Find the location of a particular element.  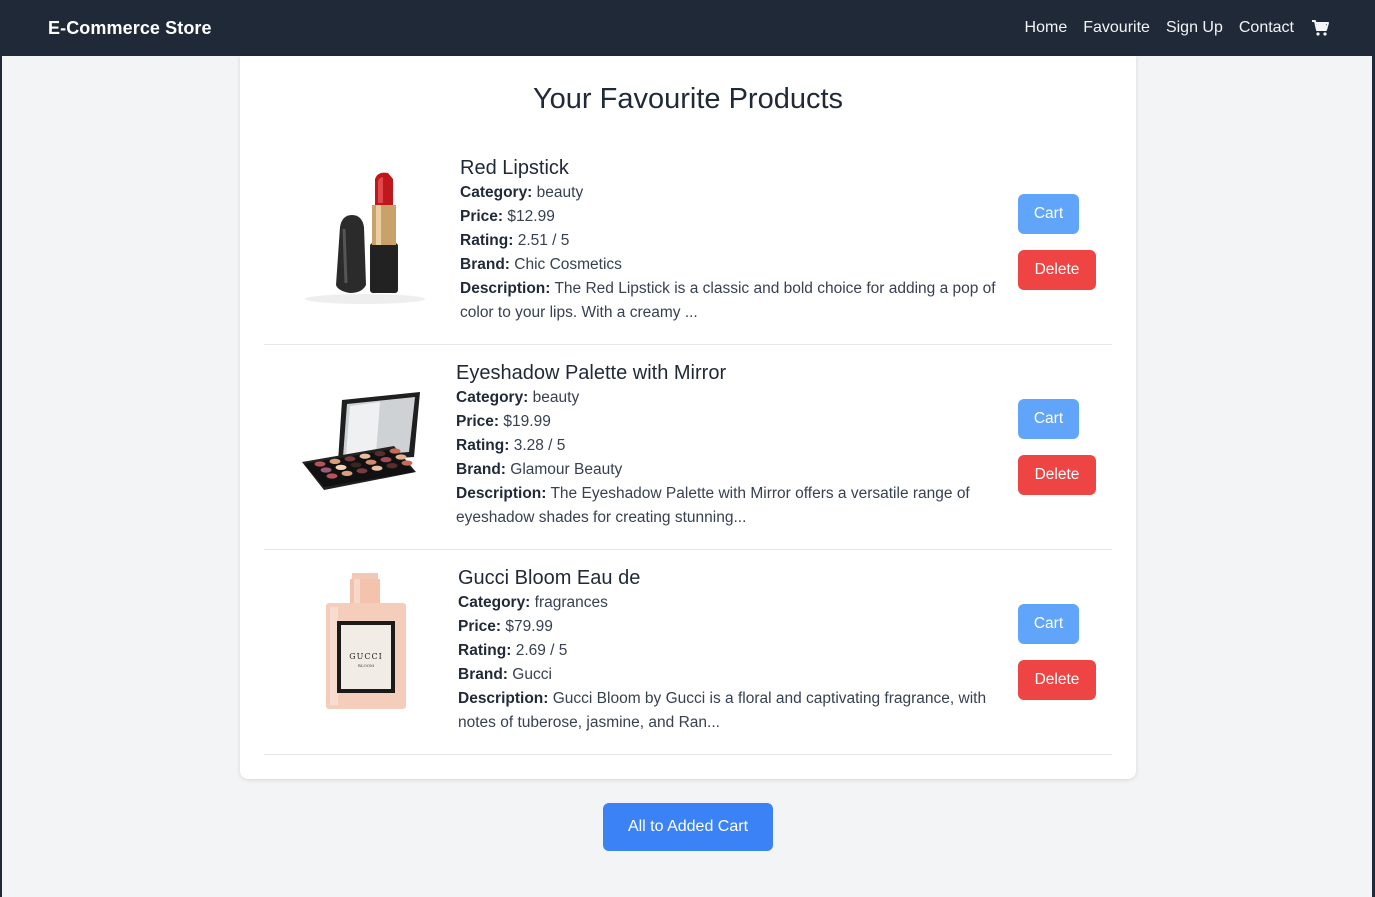

nav-contact: Contact is located at coordinates (1266, 28).